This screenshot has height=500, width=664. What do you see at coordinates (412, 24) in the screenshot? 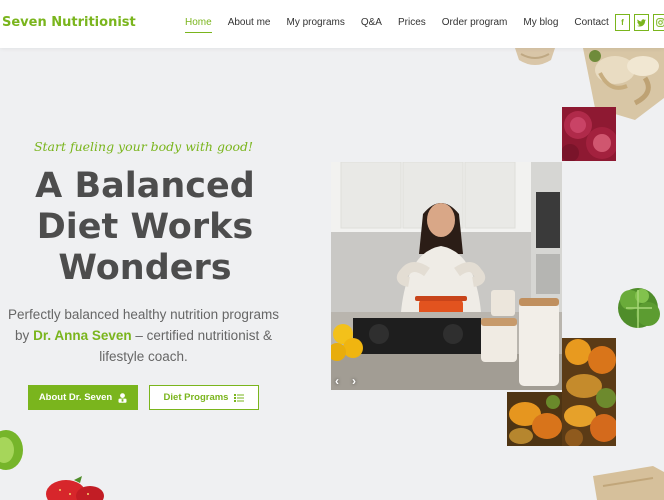
I see `nav-prices: Prices` at bounding box center [412, 24].